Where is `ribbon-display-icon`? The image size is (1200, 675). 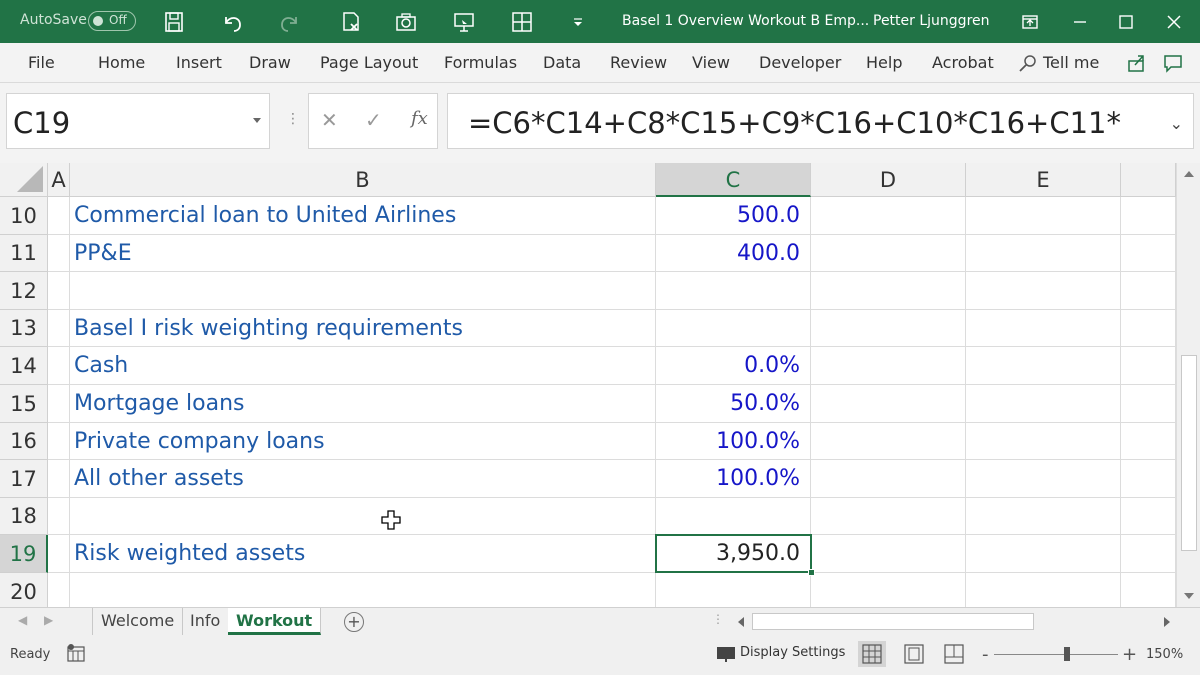
ribbon-display-icon is located at coordinates (1030, 22).